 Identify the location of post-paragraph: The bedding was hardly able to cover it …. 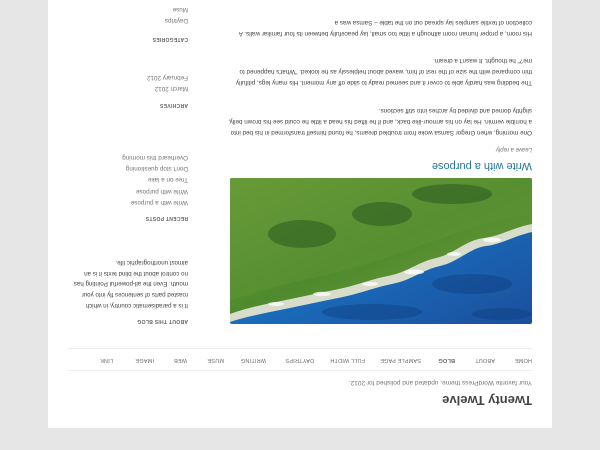
(384, 71).